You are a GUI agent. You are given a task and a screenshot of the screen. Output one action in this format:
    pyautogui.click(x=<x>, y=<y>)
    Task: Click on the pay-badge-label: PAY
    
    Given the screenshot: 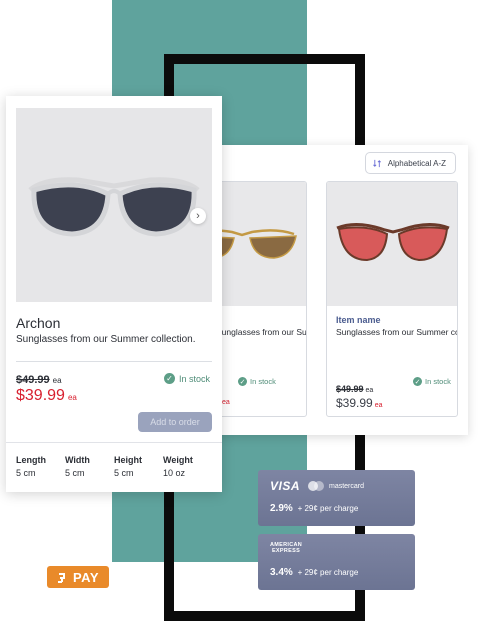 What is the action you would take?
    pyautogui.click(x=86, y=577)
    